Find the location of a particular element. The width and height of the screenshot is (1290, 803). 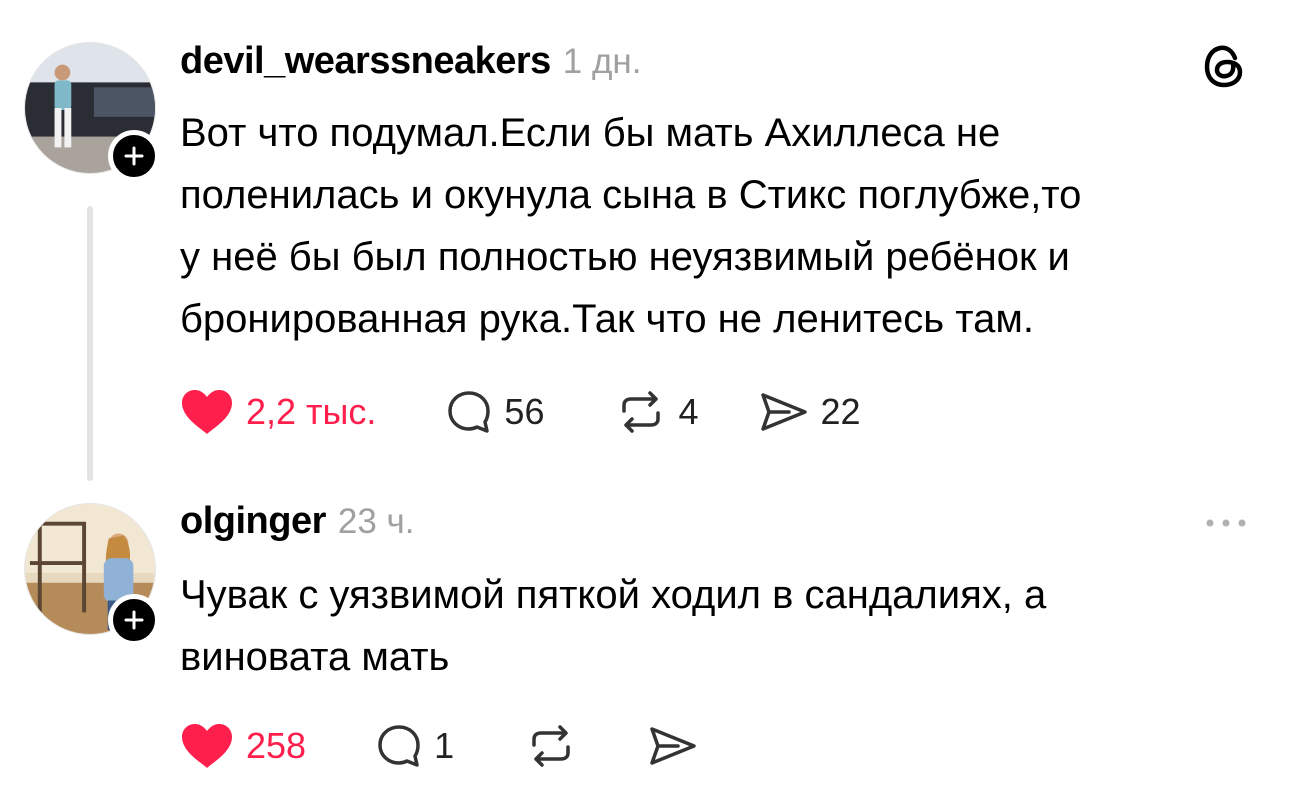

share-count: 22 is located at coordinates (840, 411).